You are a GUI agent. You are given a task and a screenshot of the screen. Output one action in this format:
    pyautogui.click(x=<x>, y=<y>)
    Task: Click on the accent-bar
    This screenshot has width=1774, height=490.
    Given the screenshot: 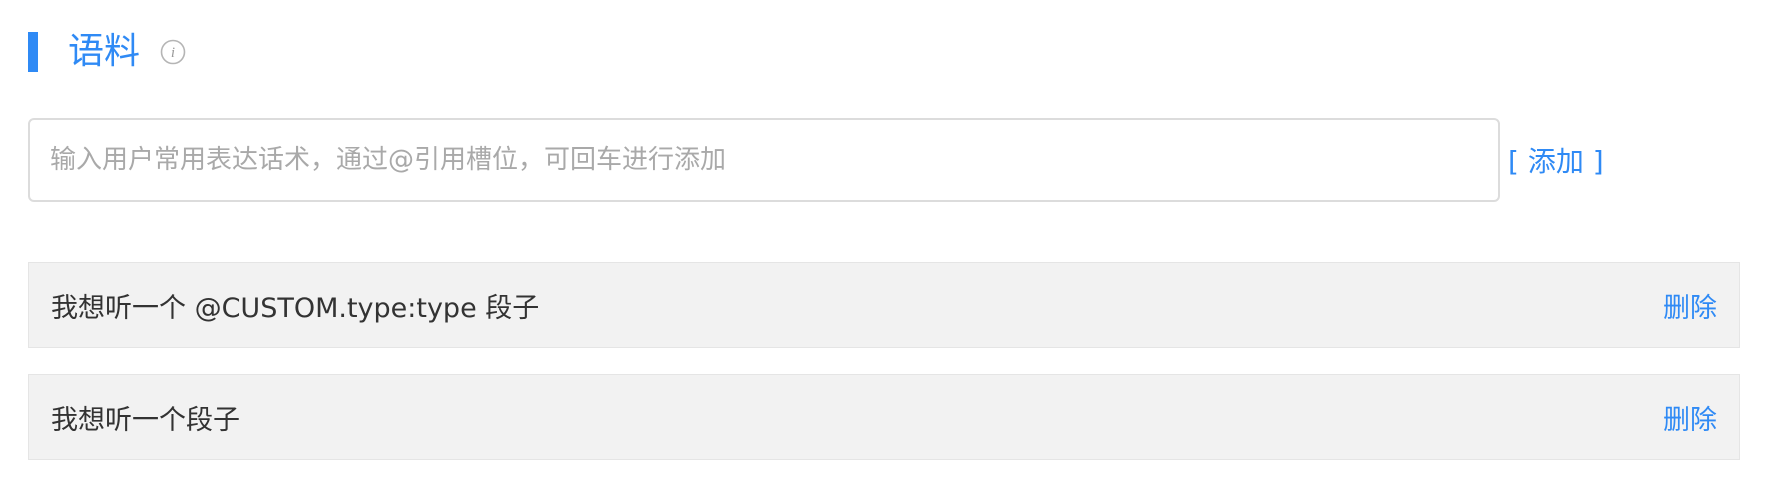 What is the action you would take?
    pyautogui.click(x=33, y=52)
    